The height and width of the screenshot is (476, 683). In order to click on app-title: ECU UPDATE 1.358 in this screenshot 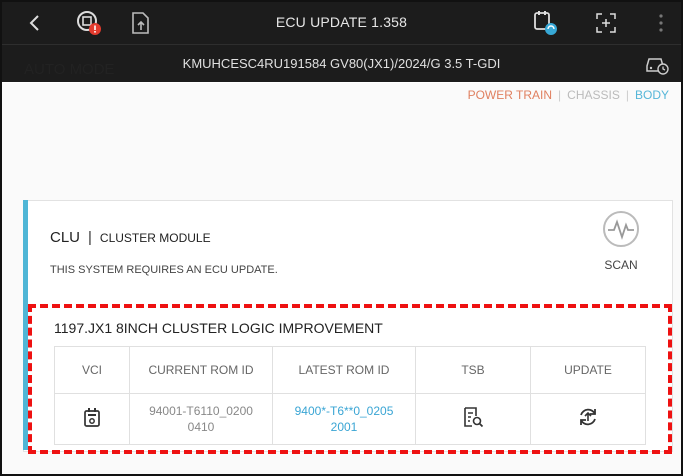, I will do `click(341, 22)`.